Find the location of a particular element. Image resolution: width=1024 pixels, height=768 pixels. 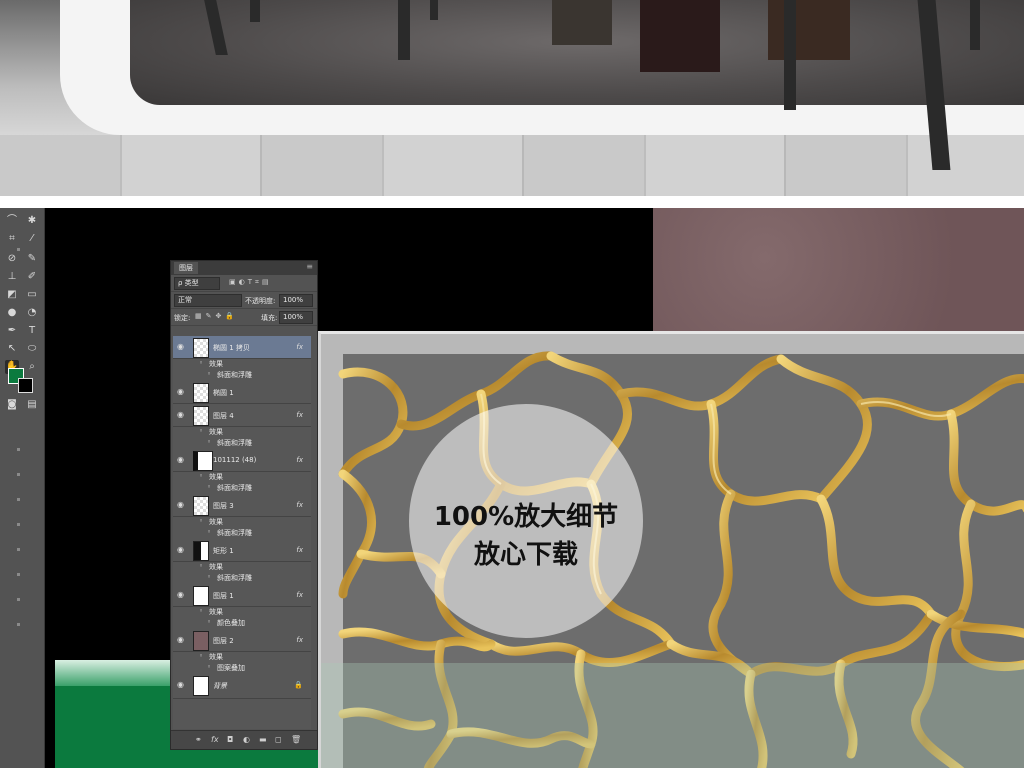

effect-row: ◦ 斜面和浮雕 is located at coordinates (242, 442).